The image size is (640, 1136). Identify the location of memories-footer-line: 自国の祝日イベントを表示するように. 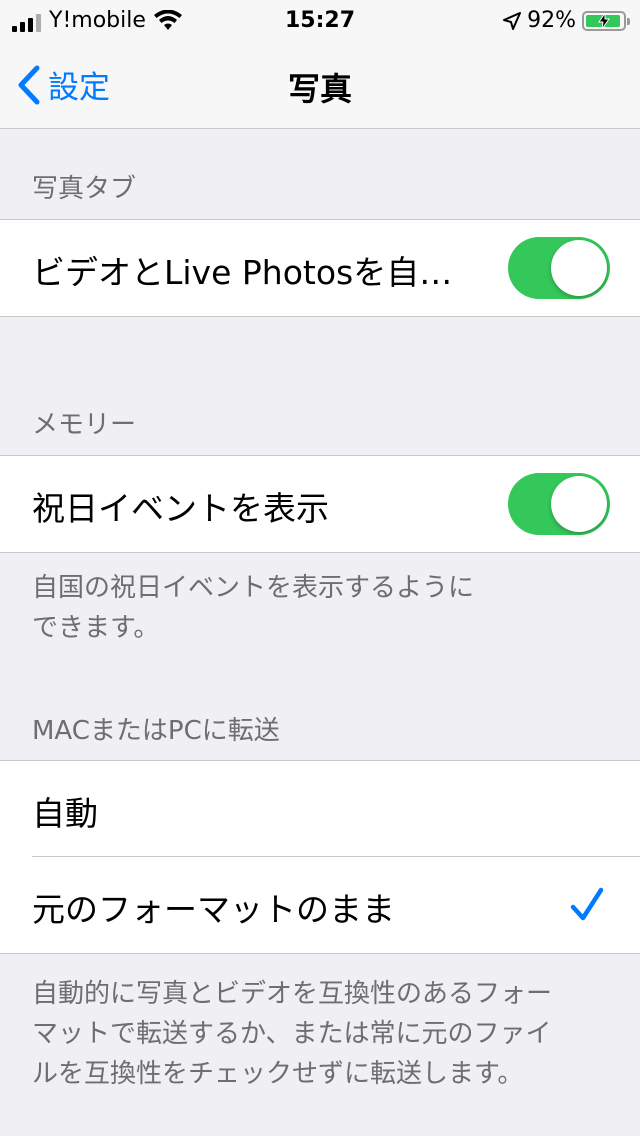
(253, 588).